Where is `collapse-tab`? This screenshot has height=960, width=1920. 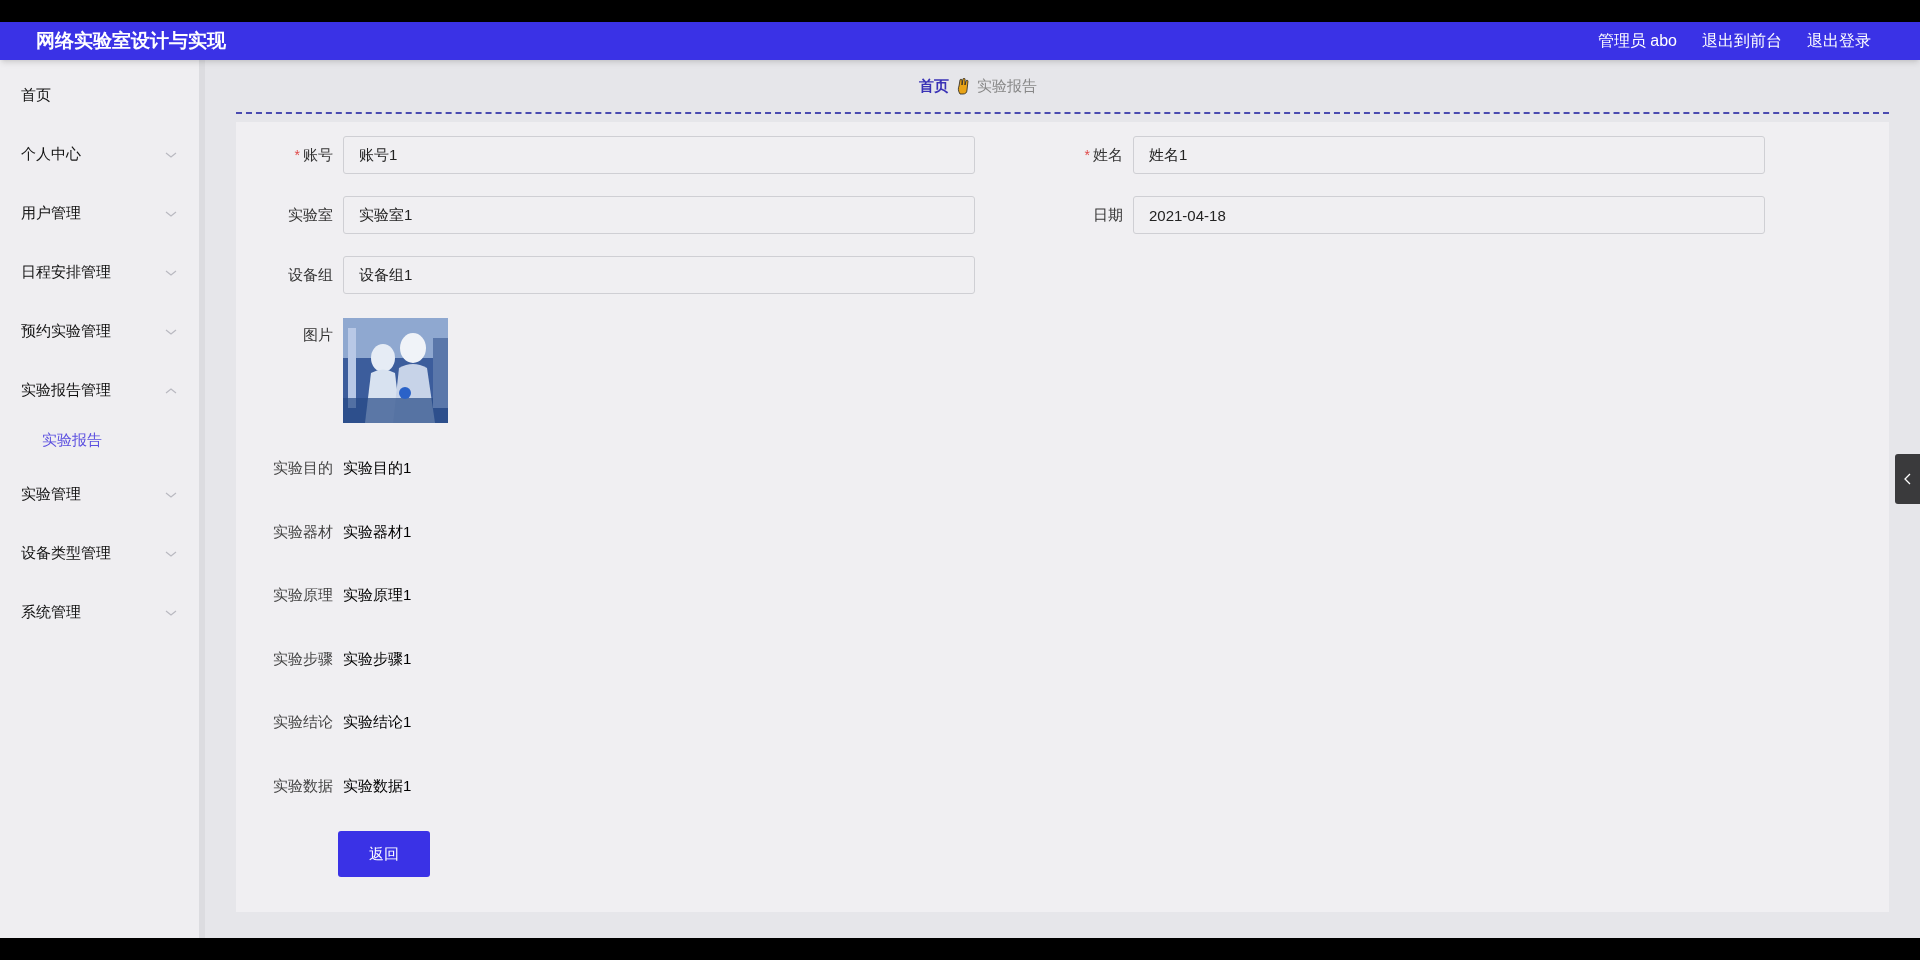
collapse-tab is located at coordinates (1907, 479).